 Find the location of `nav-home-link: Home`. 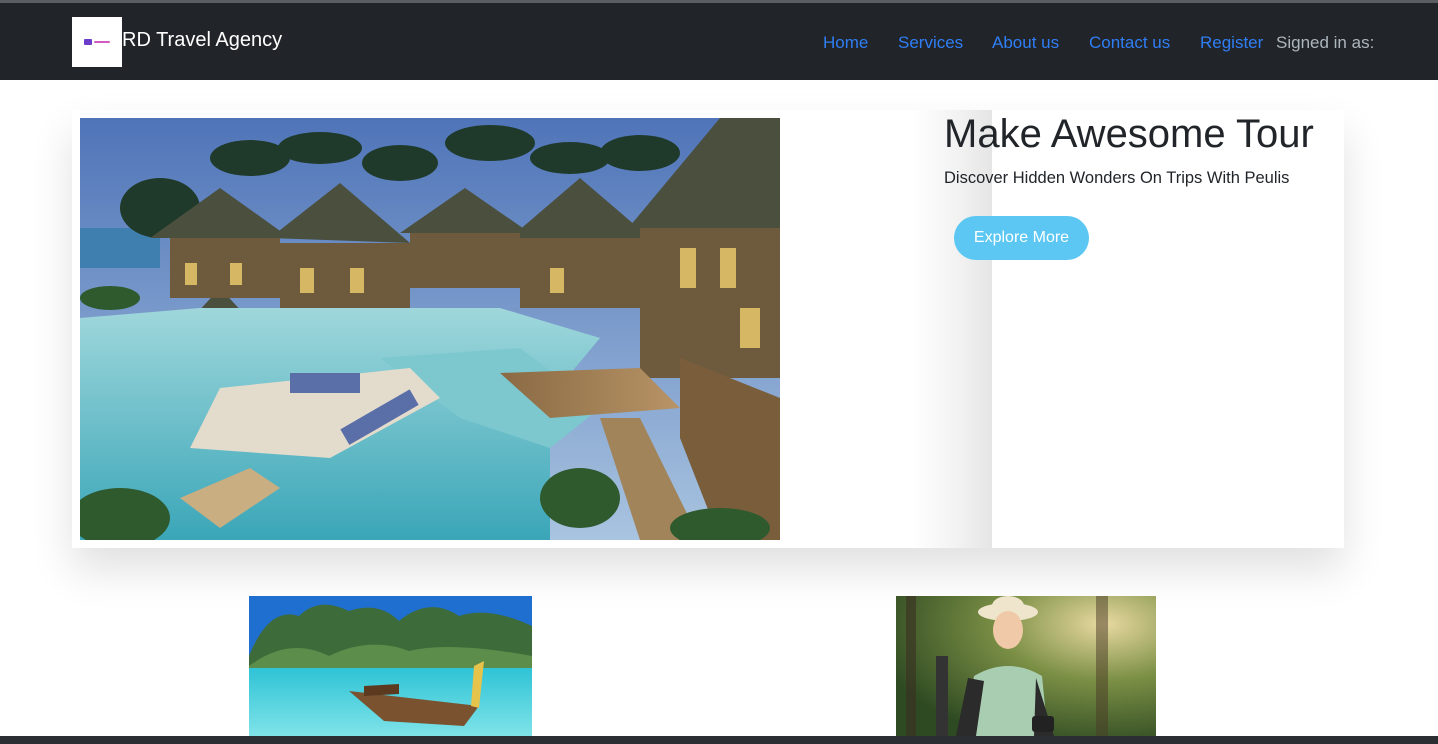

nav-home-link: Home is located at coordinates (845, 43).